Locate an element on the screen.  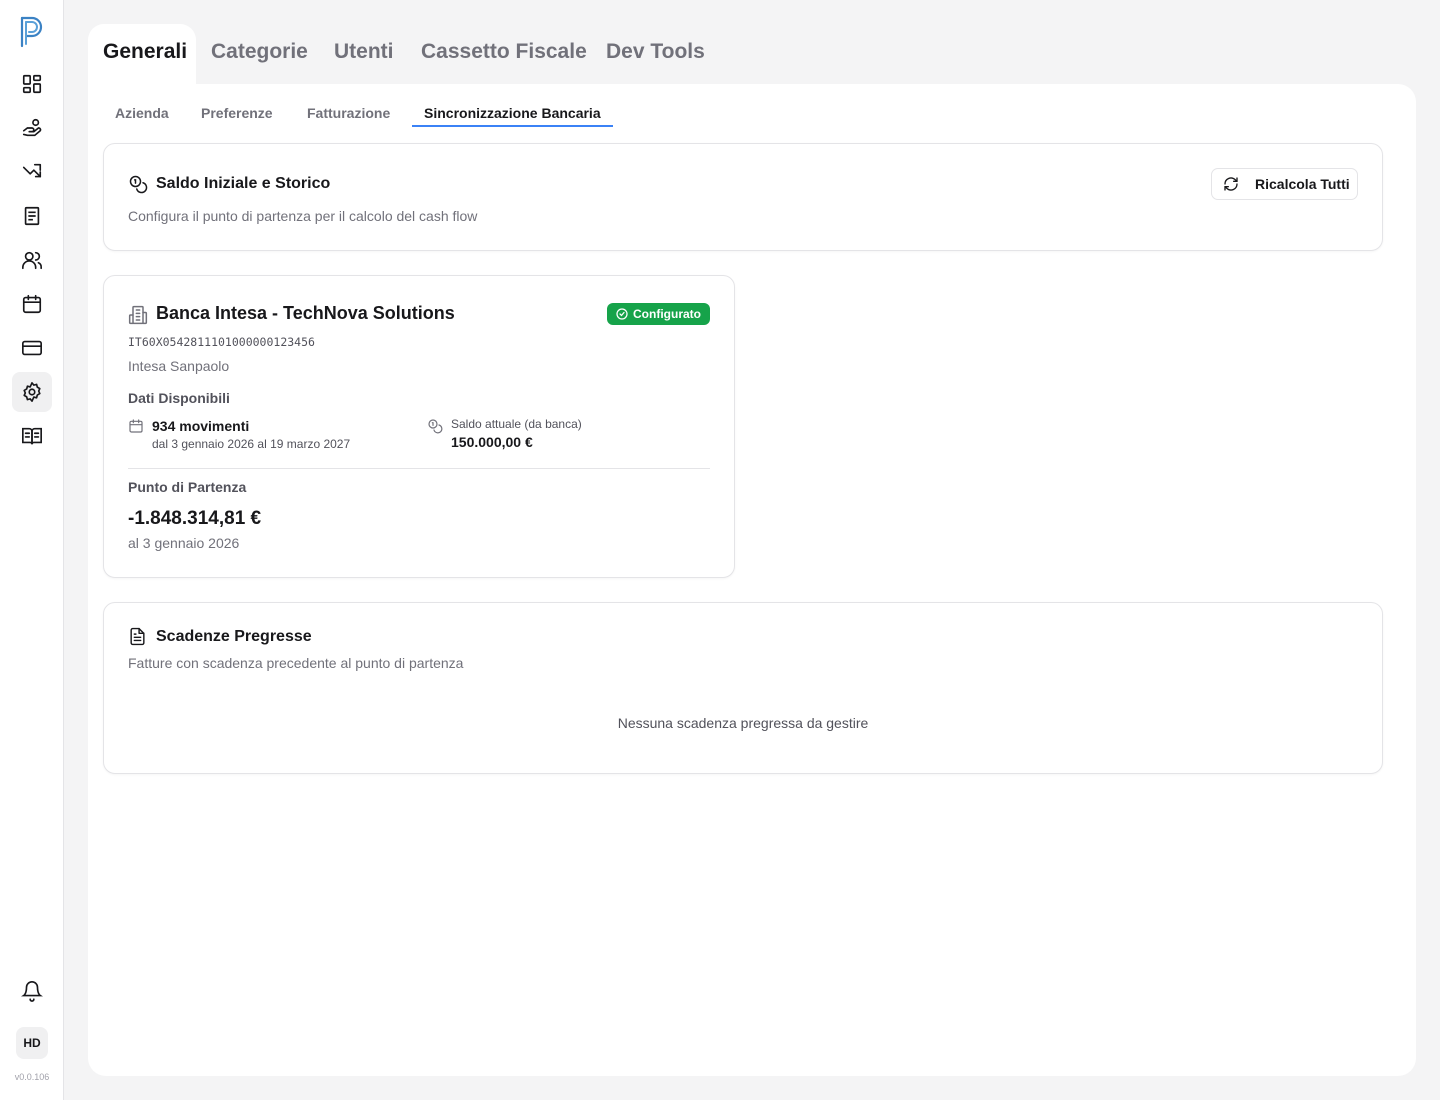
current-balance-value: 150.000,00 € is located at coordinates (492, 442).